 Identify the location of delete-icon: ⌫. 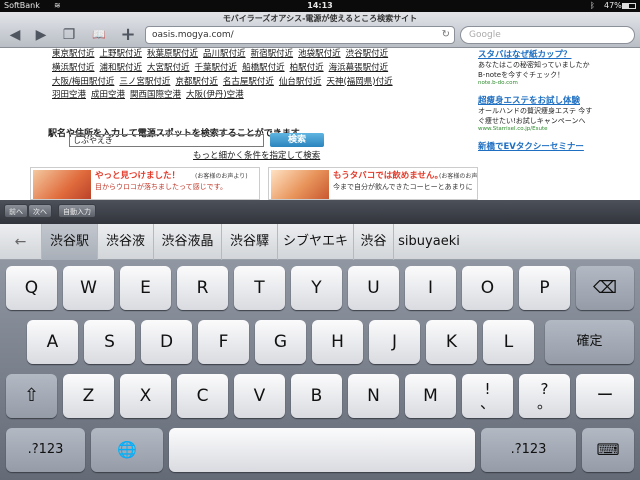
(605, 288).